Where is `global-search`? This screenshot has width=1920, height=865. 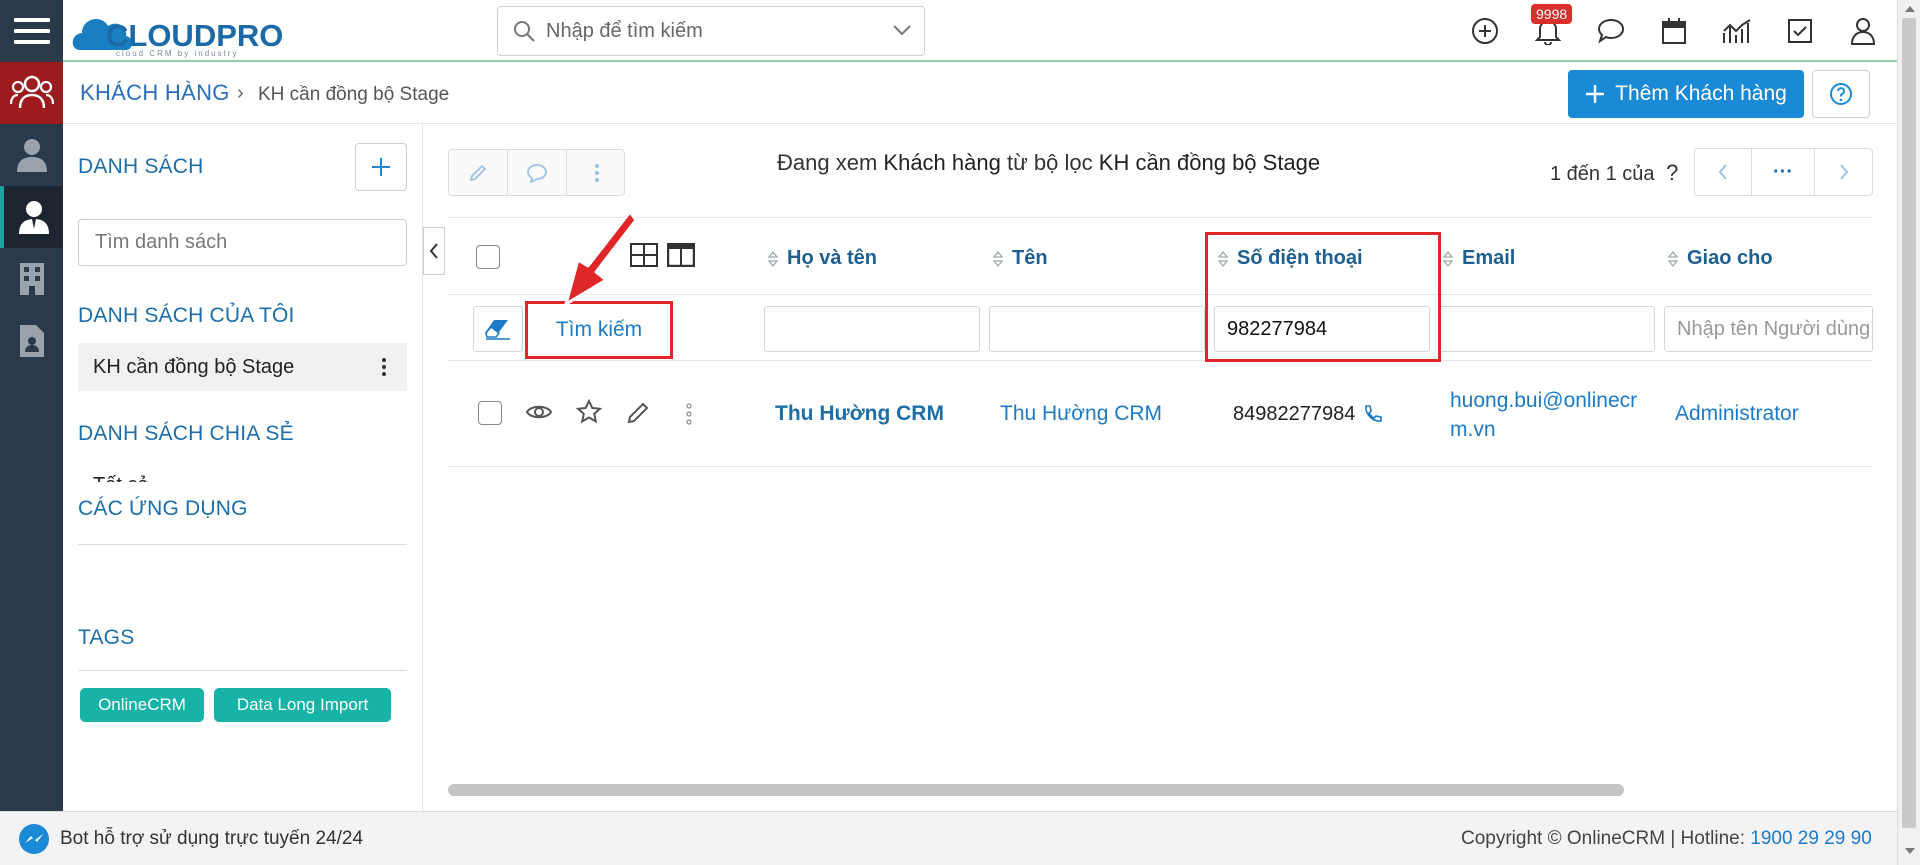
global-search is located at coordinates (711, 31).